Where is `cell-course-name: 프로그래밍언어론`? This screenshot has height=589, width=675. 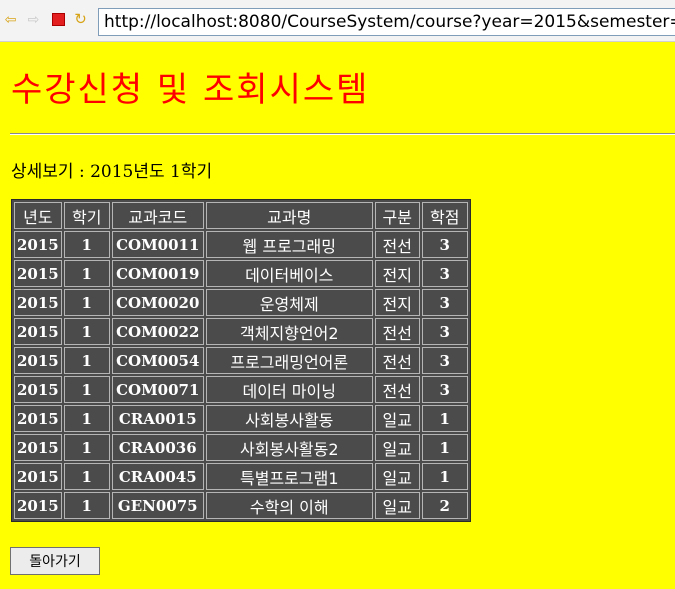
cell-course-name: 프로그래밍언어론 is located at coordinates (289, 360).